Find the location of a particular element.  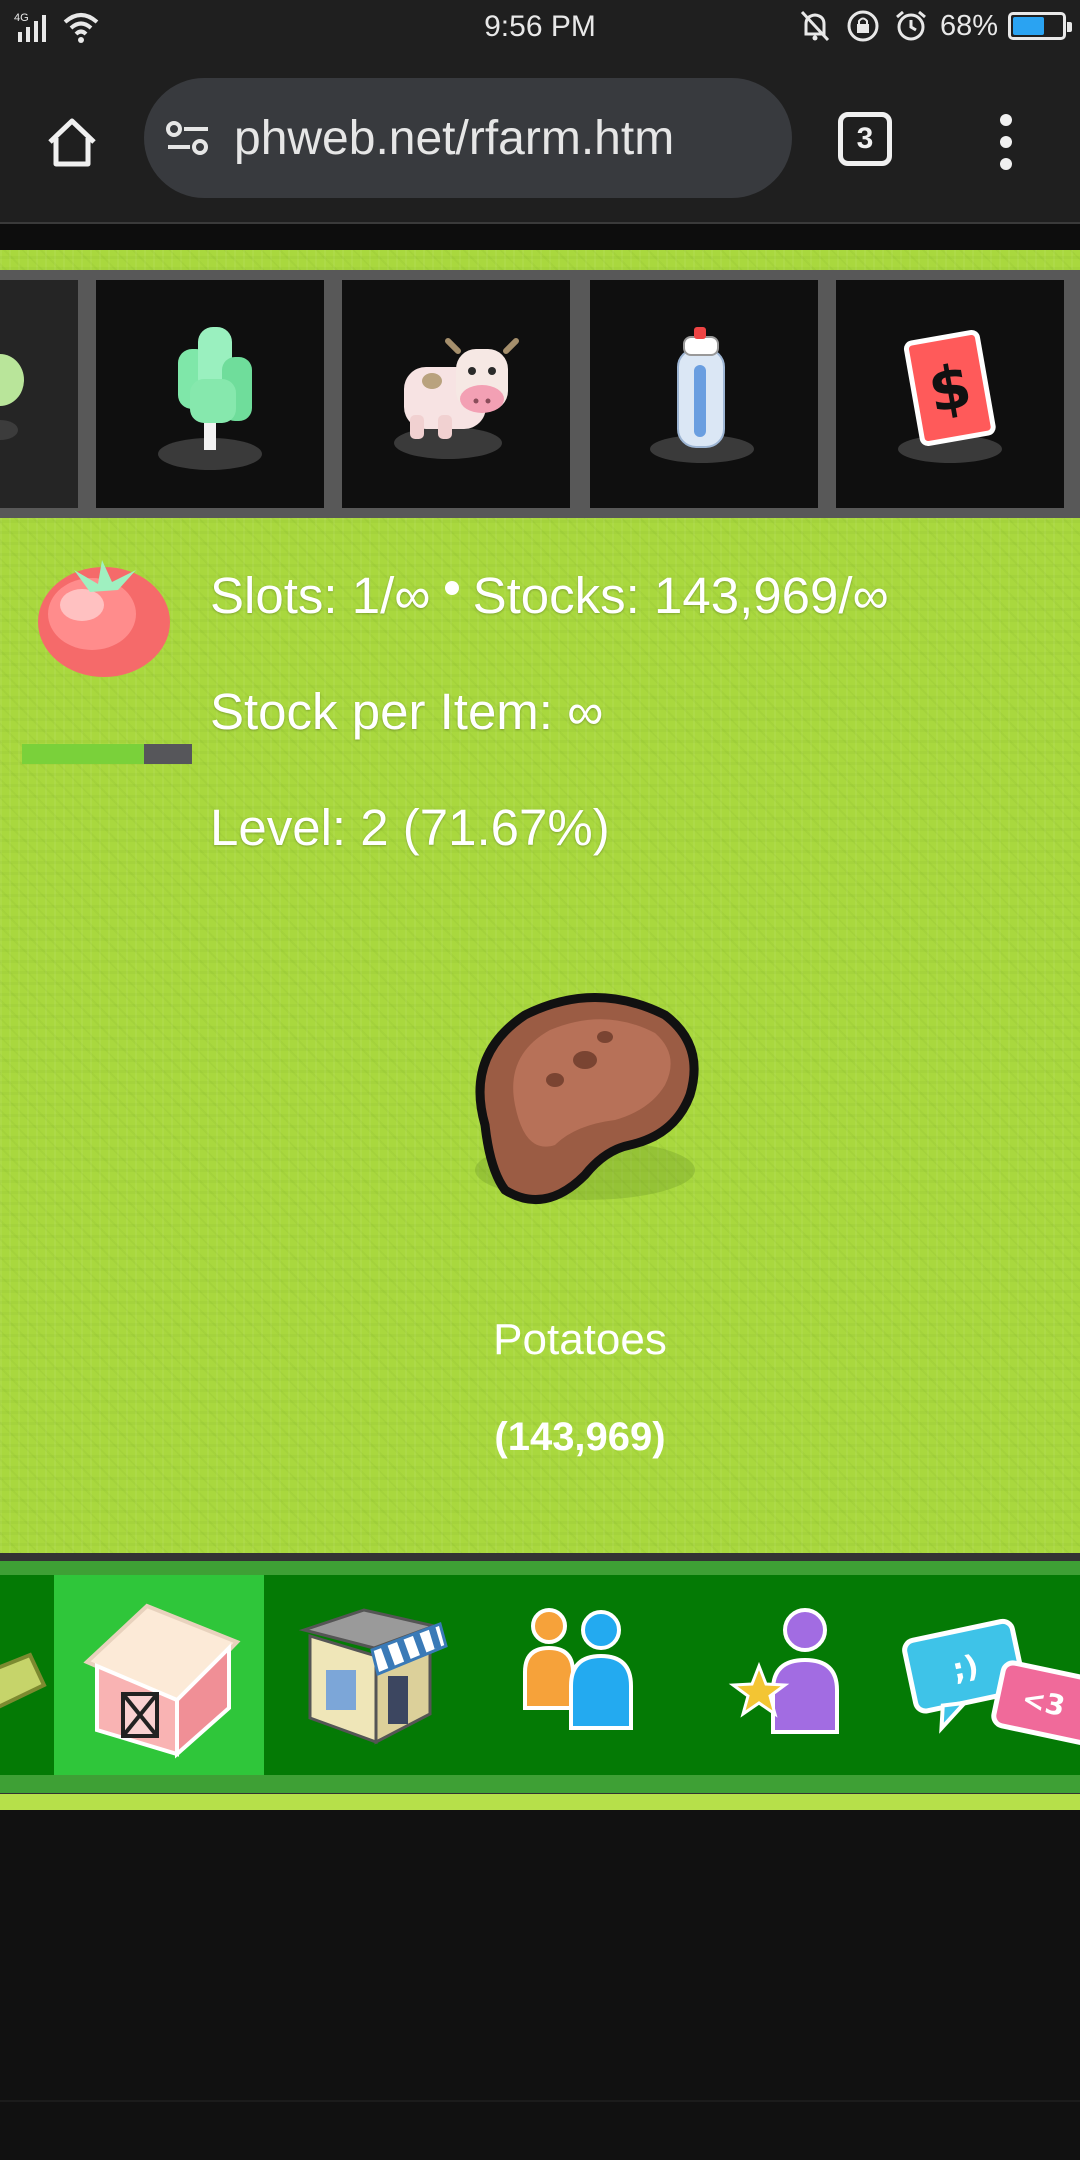

bottom-separator is located at coordinates (540, 2101).